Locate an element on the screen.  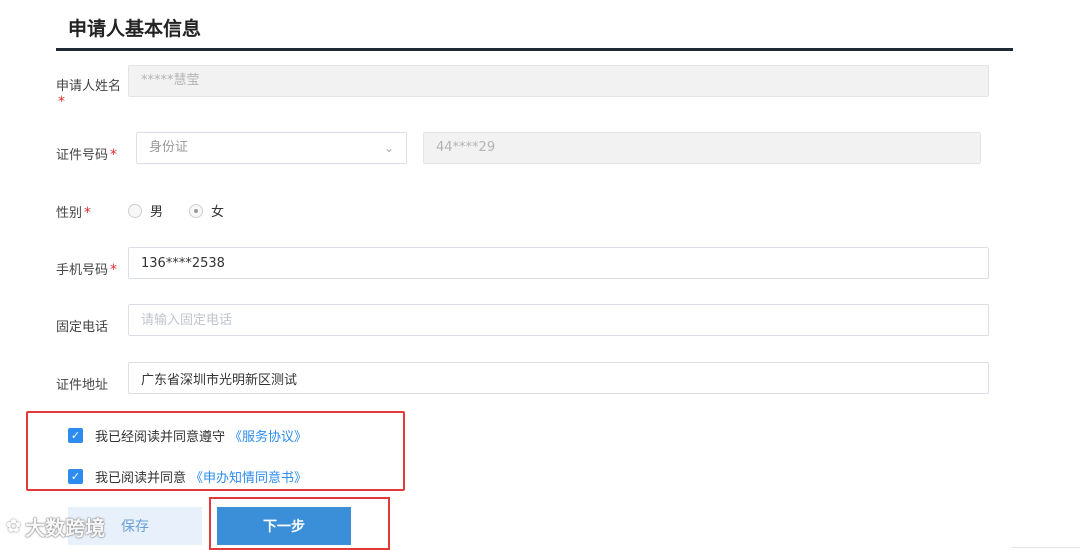
name-field: *****慧莹 is located at coordinates (558, 81).